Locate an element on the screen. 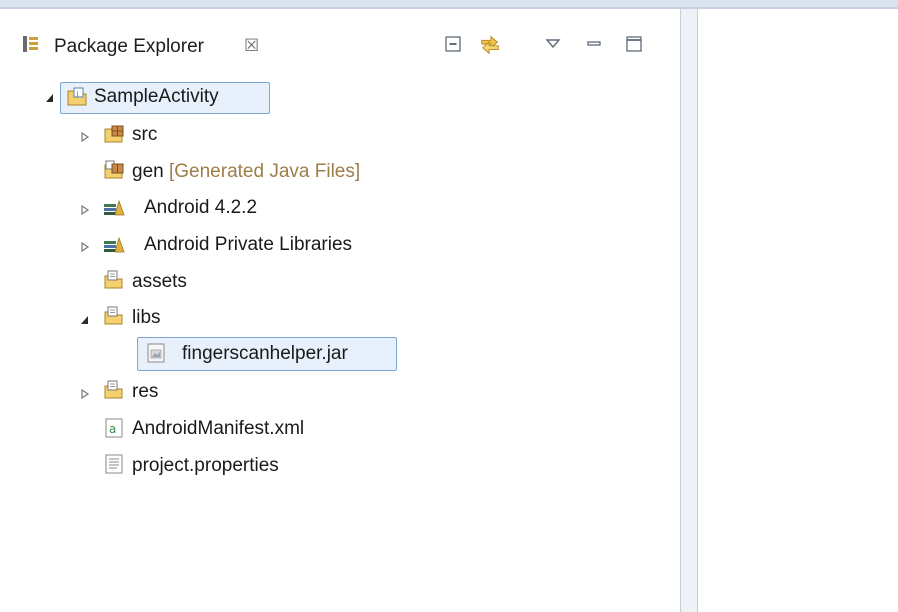 This screenshot has height=612, width=898. source-folder-icon is located at coordinates (114, 134).